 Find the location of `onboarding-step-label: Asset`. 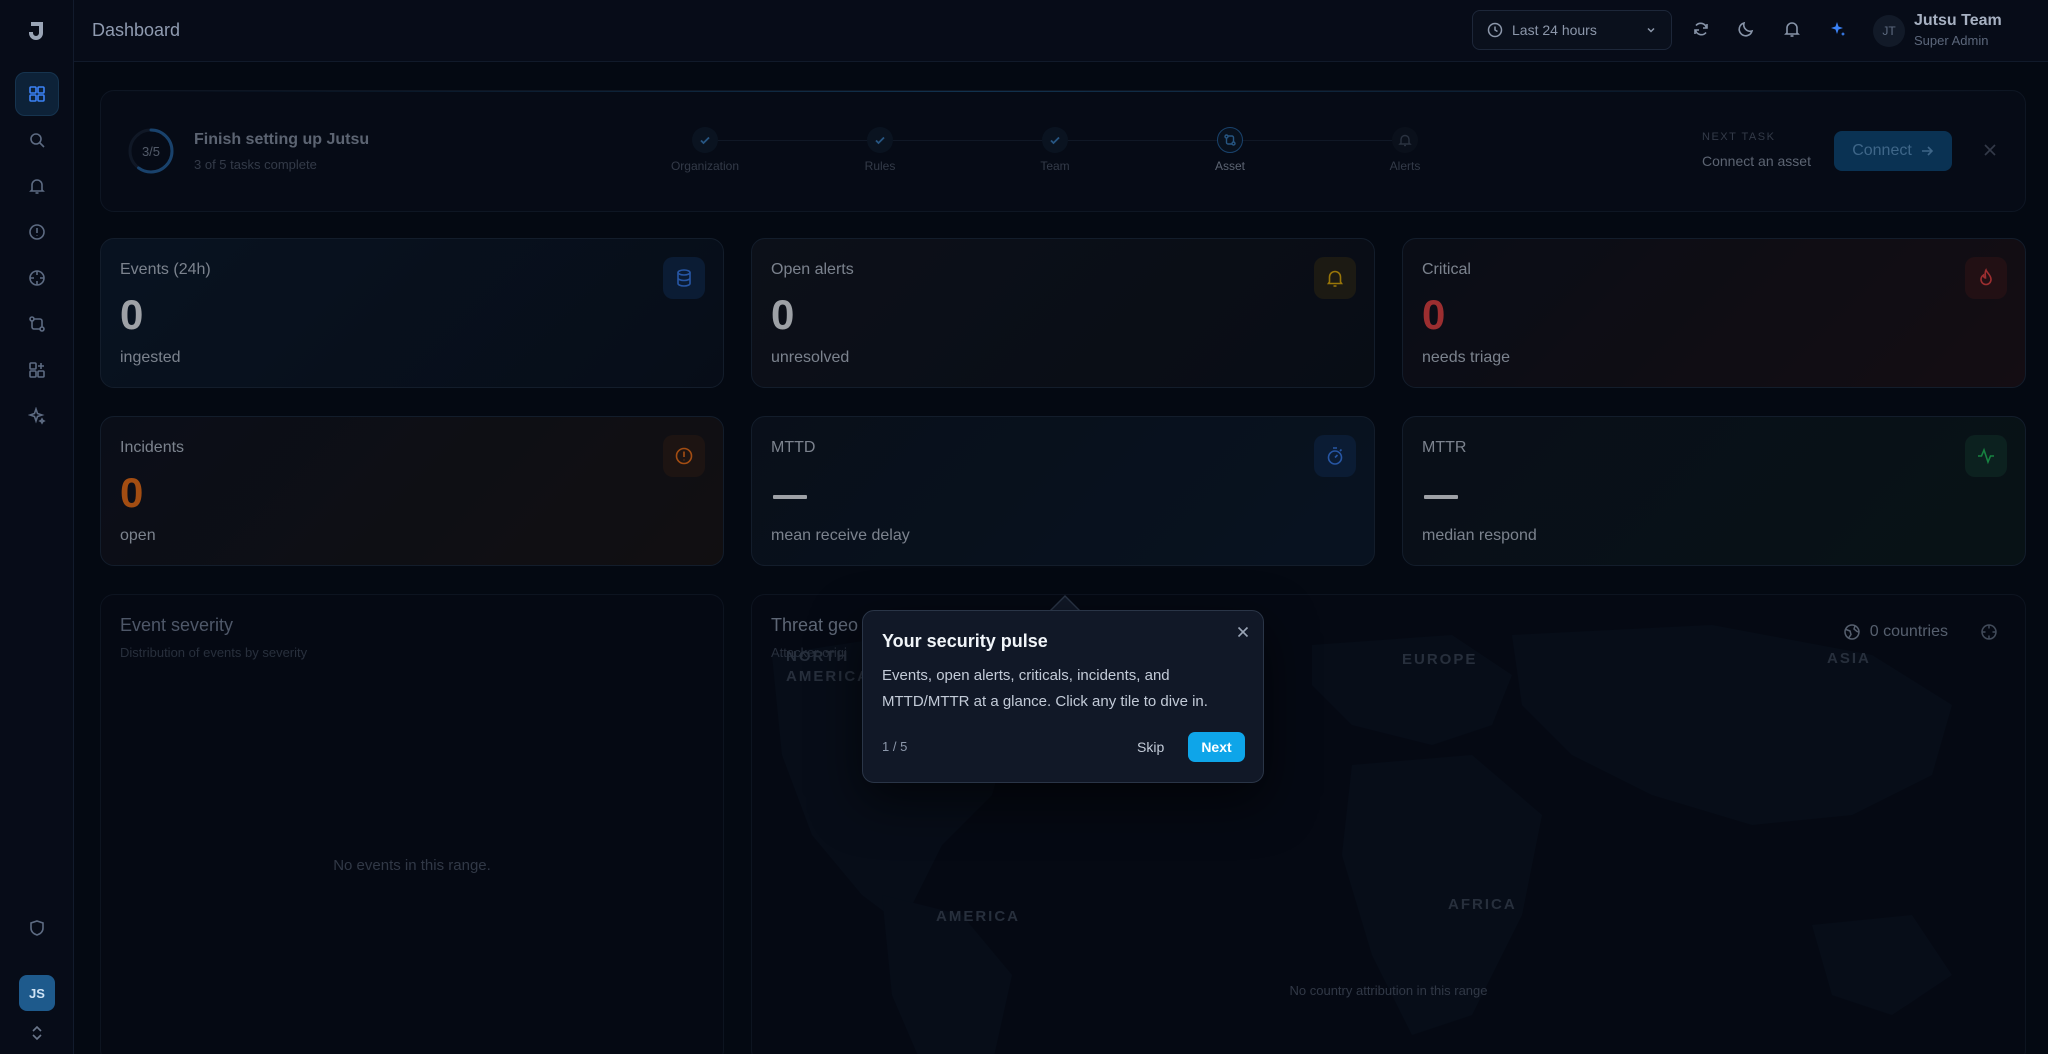

onboarding-step-label: Asset is located at coordinates (1229, 166).